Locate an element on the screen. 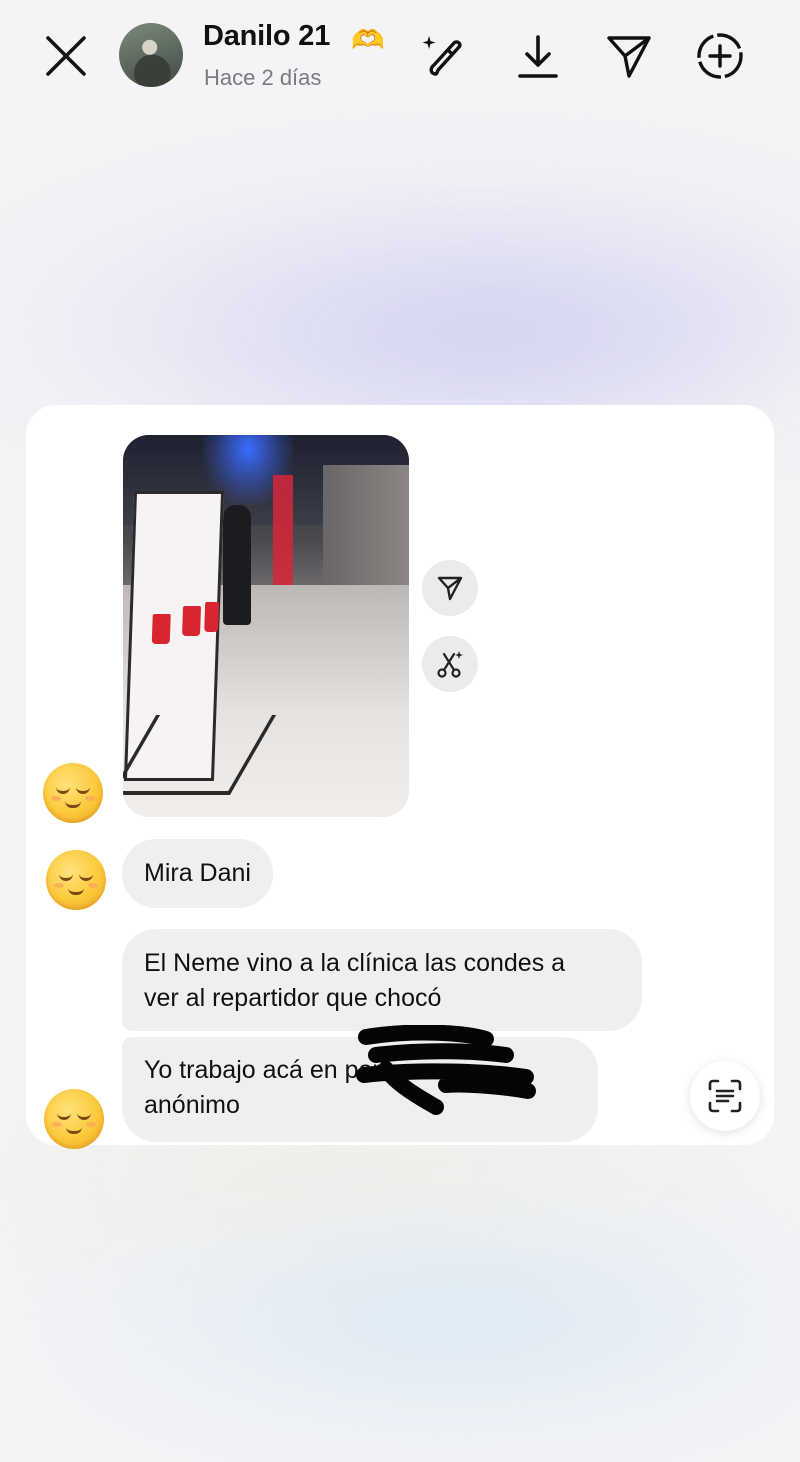  add-to-story-button is located at coordinates (720, 56).